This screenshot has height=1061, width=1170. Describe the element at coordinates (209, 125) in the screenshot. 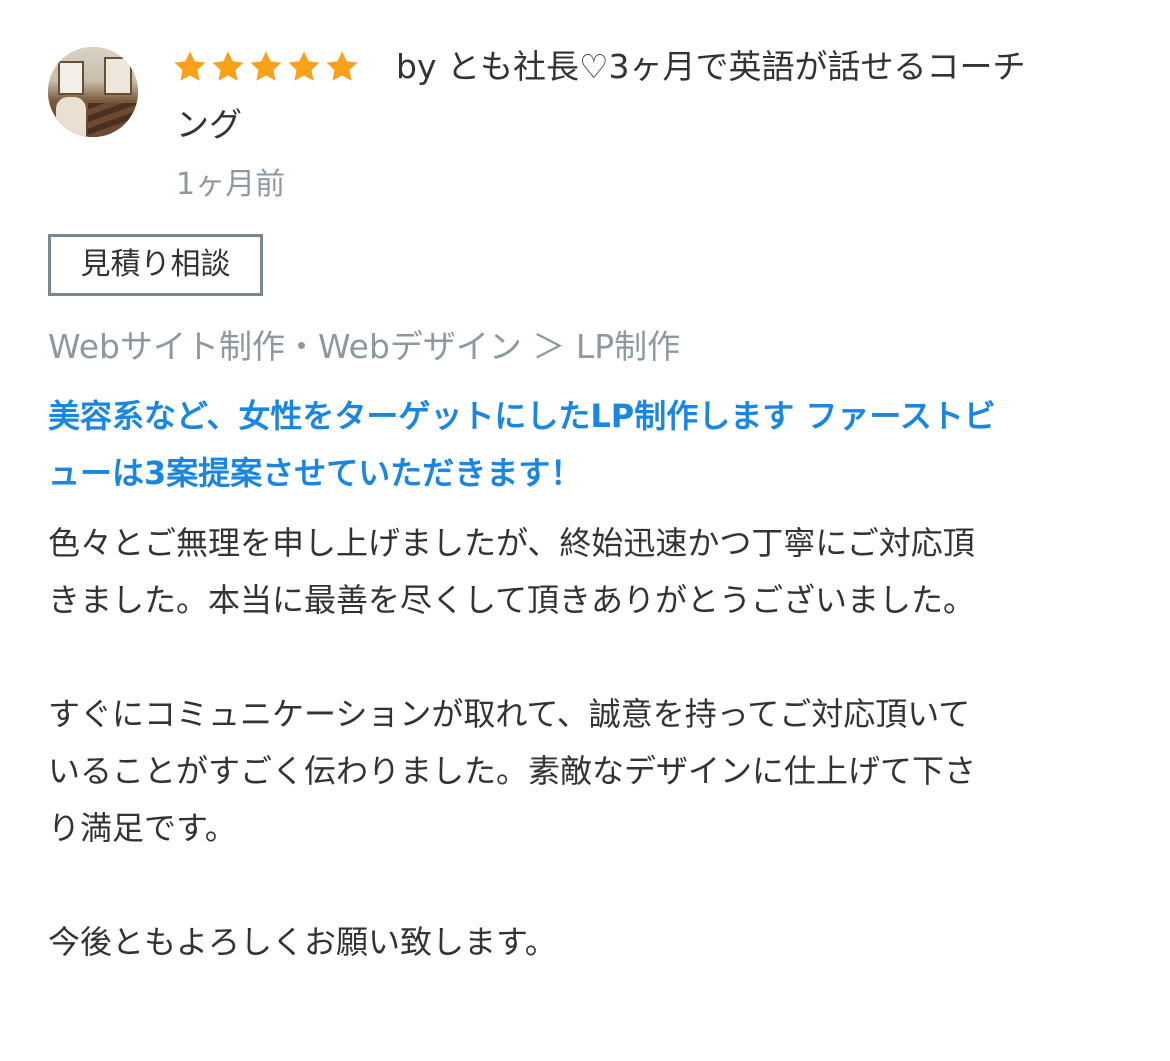

I see `reviewer-name-continued: ング` at that location.